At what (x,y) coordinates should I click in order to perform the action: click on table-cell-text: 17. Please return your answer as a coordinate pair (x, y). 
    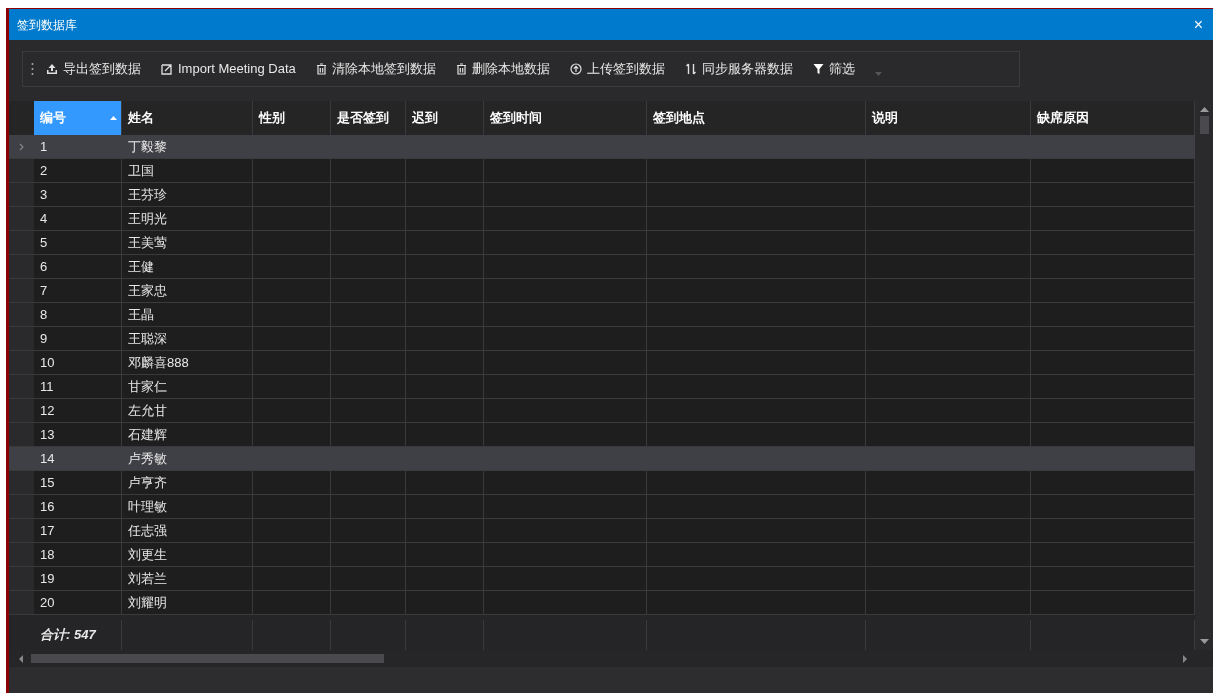
    Looking at the image, I should click on (47, 530).